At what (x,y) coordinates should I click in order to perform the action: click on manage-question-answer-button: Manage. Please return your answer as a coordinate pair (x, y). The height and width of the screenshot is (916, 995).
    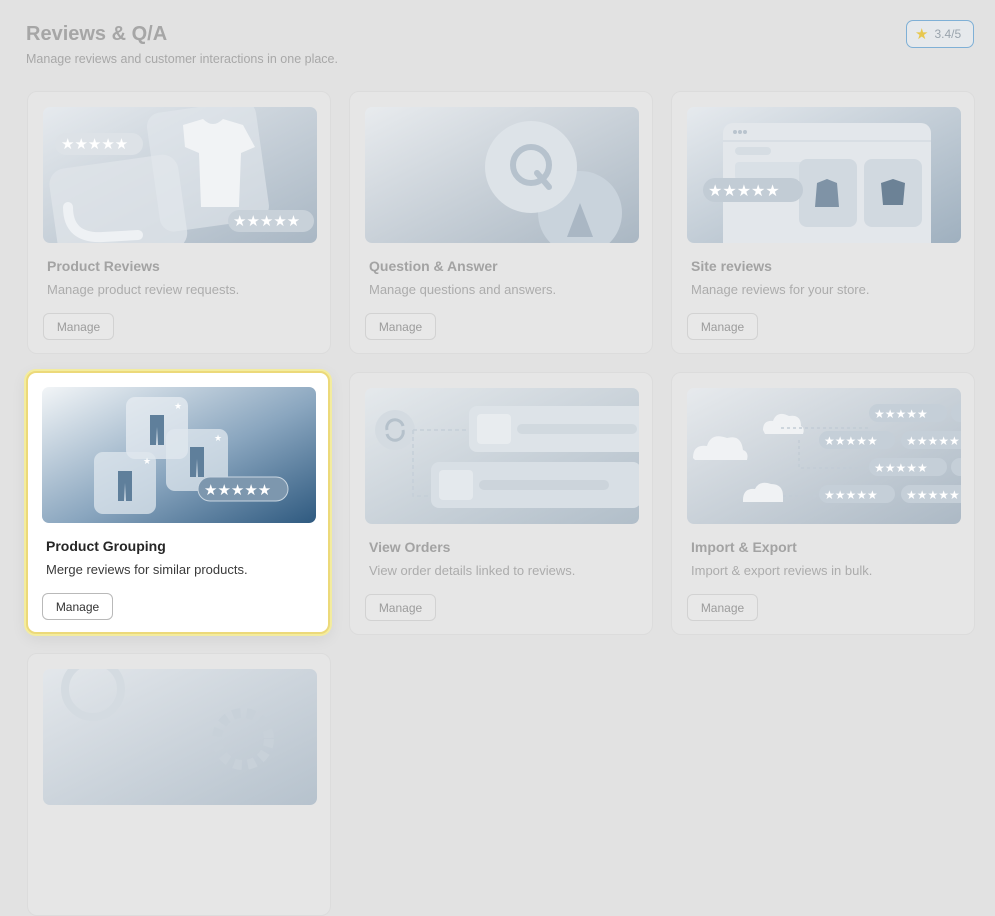
    Looking at the image, I should click on (400, 326).